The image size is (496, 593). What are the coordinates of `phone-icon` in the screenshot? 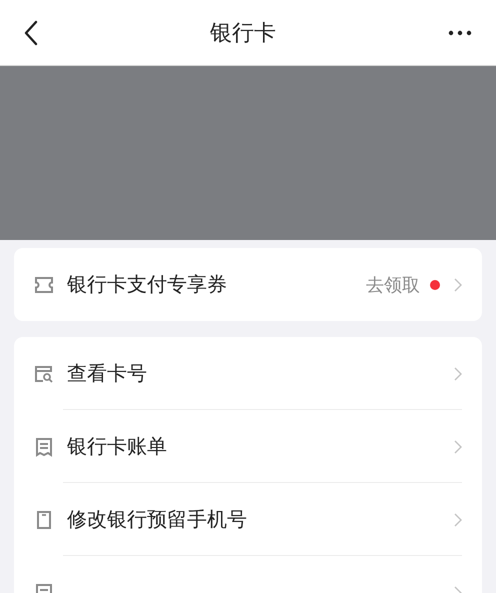 It's located at (44, 520).